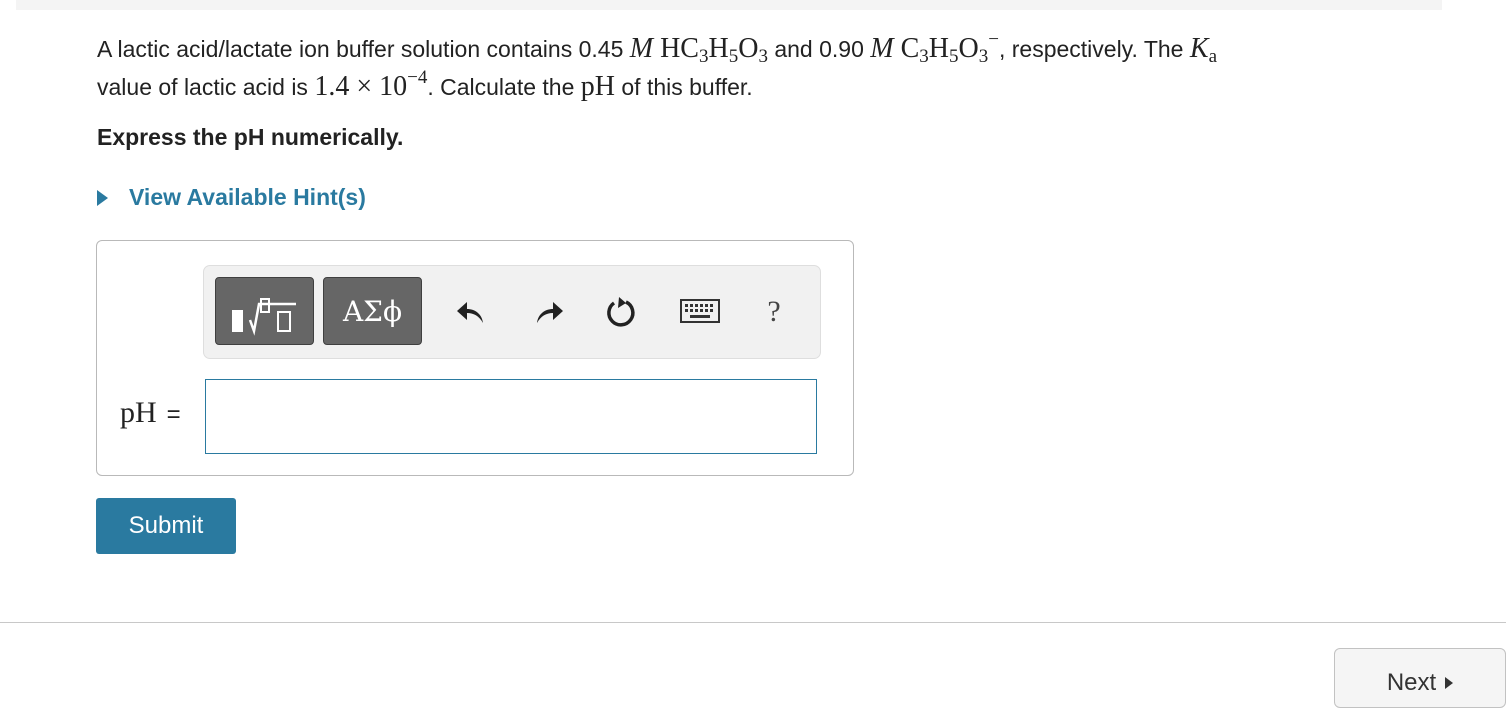 This screenshot has width=1506, height=708. What do you see at coordinates (264, 317) in the screenshot?
I see `templates-icon` at bounding box center [264, 317].